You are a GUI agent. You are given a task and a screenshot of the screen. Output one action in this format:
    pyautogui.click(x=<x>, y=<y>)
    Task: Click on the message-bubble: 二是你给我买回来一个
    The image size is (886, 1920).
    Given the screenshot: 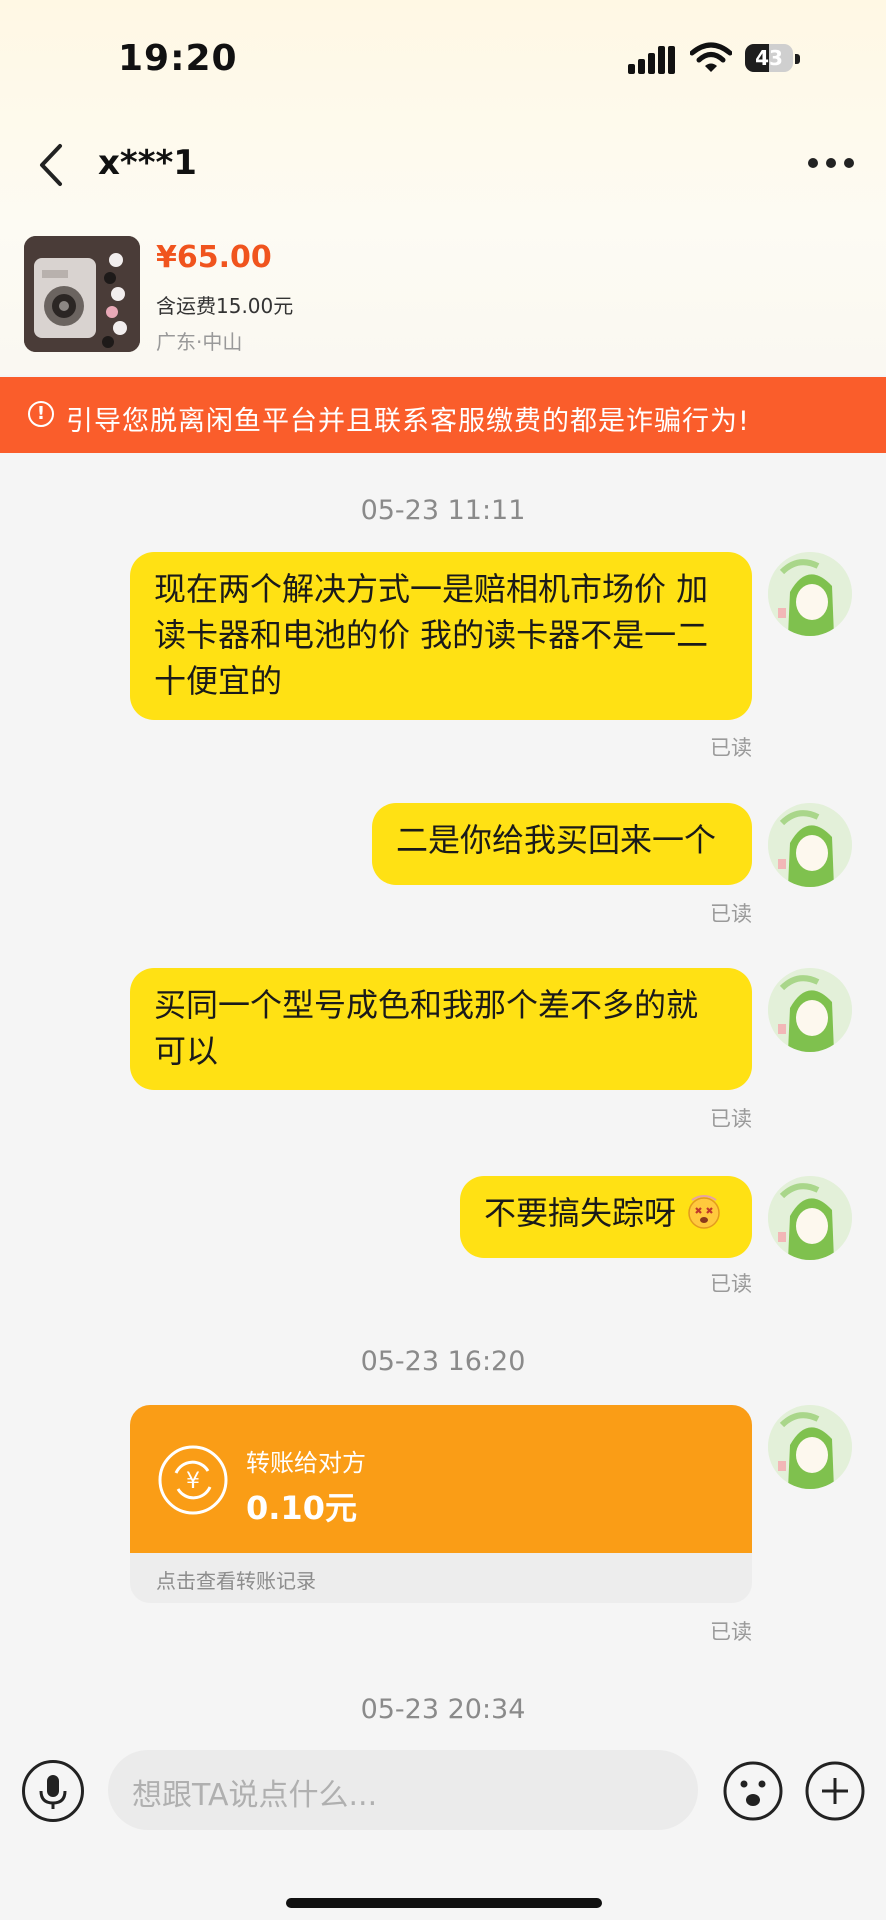 What is the action you would take?
    pyautogui.click(x=562, y=844)
    